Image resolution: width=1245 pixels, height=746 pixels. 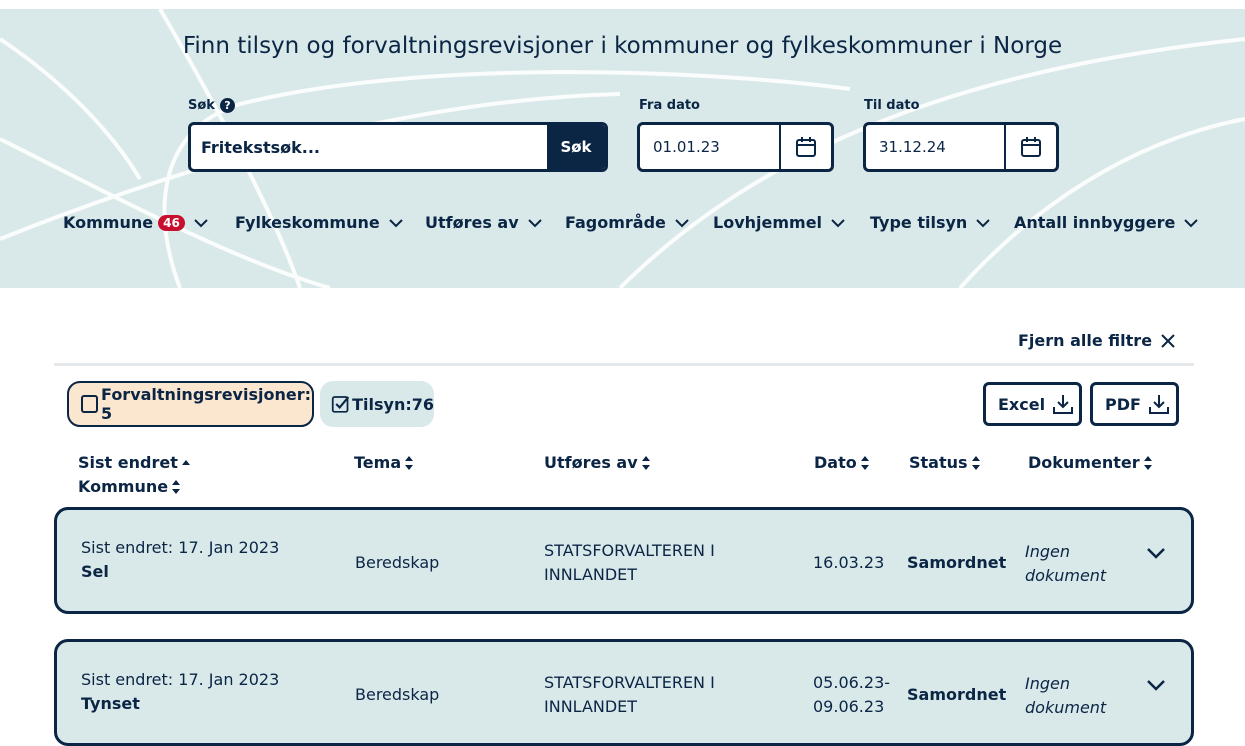 What do you see at coordinates (378, 462) in the screenshot?
I see `column-label: Tema` at bounding box center [378, 462].